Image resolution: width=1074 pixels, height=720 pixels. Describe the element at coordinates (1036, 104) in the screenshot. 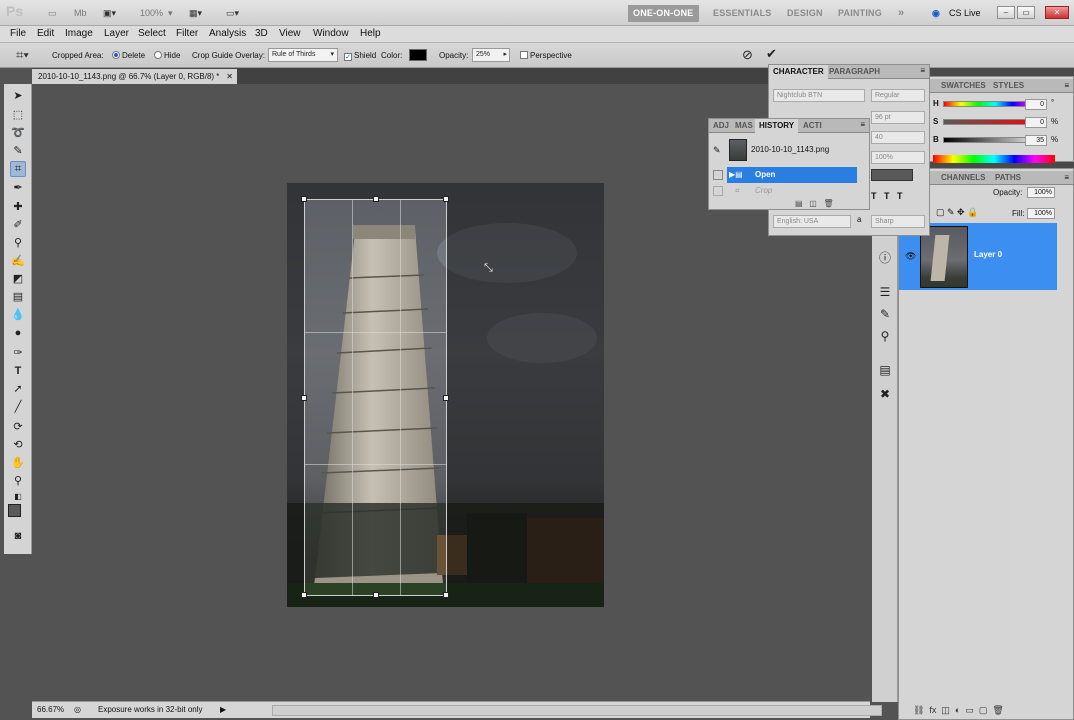

I see `hue-field: 0` at that location.